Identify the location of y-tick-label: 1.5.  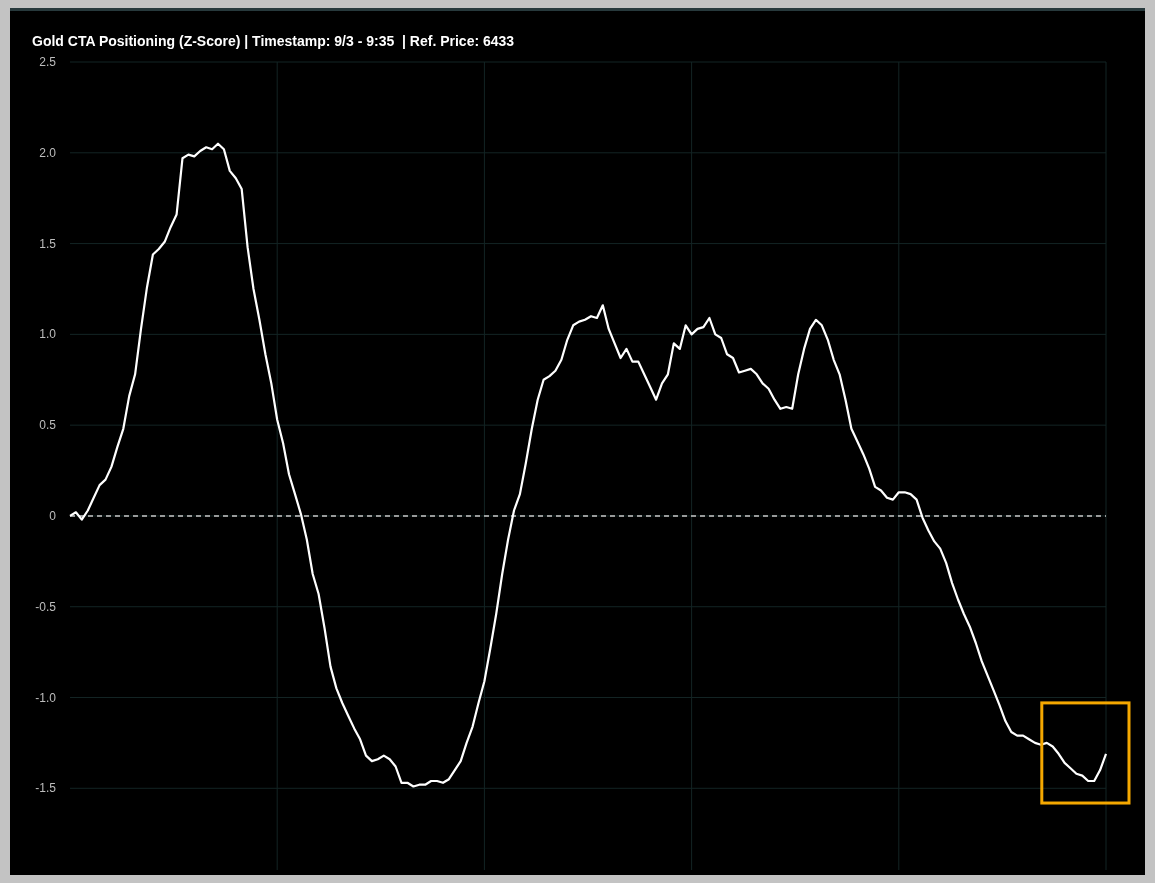
(47, 243).